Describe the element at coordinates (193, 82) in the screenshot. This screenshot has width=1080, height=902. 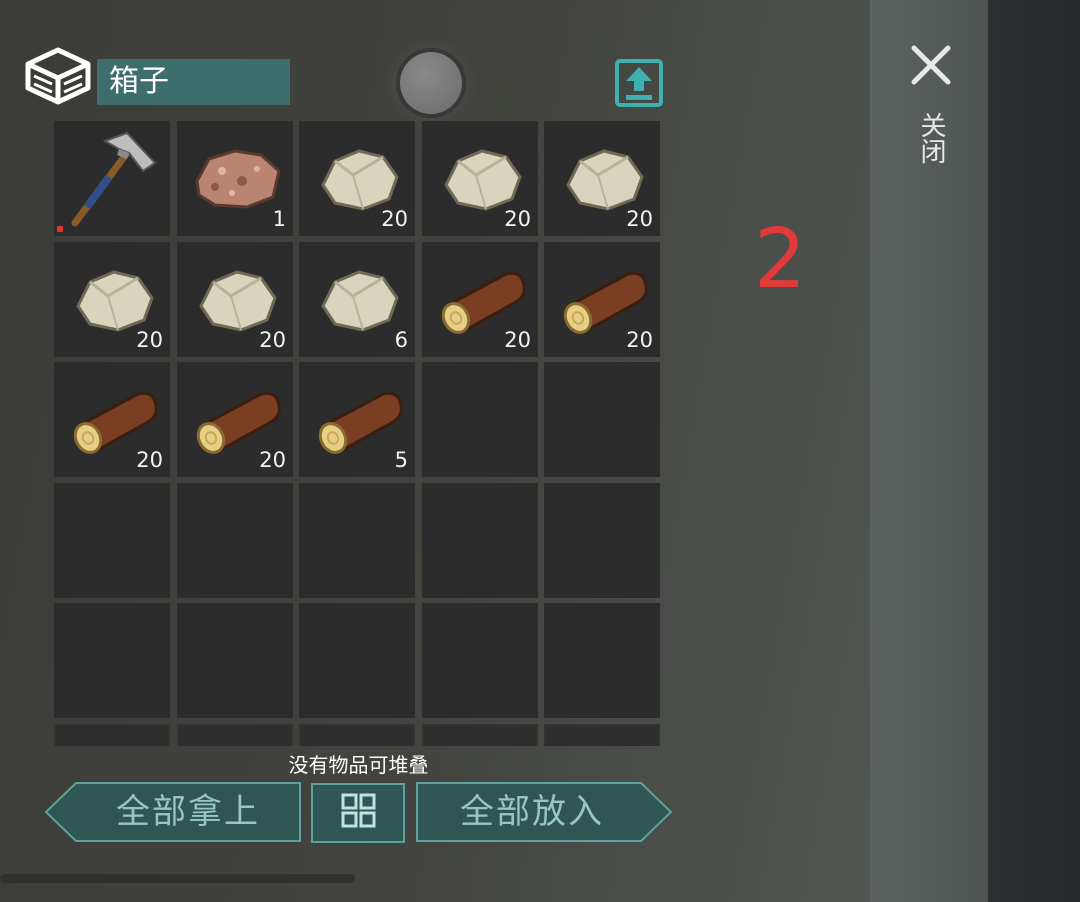
I see `container-title: 箱子` at that location.